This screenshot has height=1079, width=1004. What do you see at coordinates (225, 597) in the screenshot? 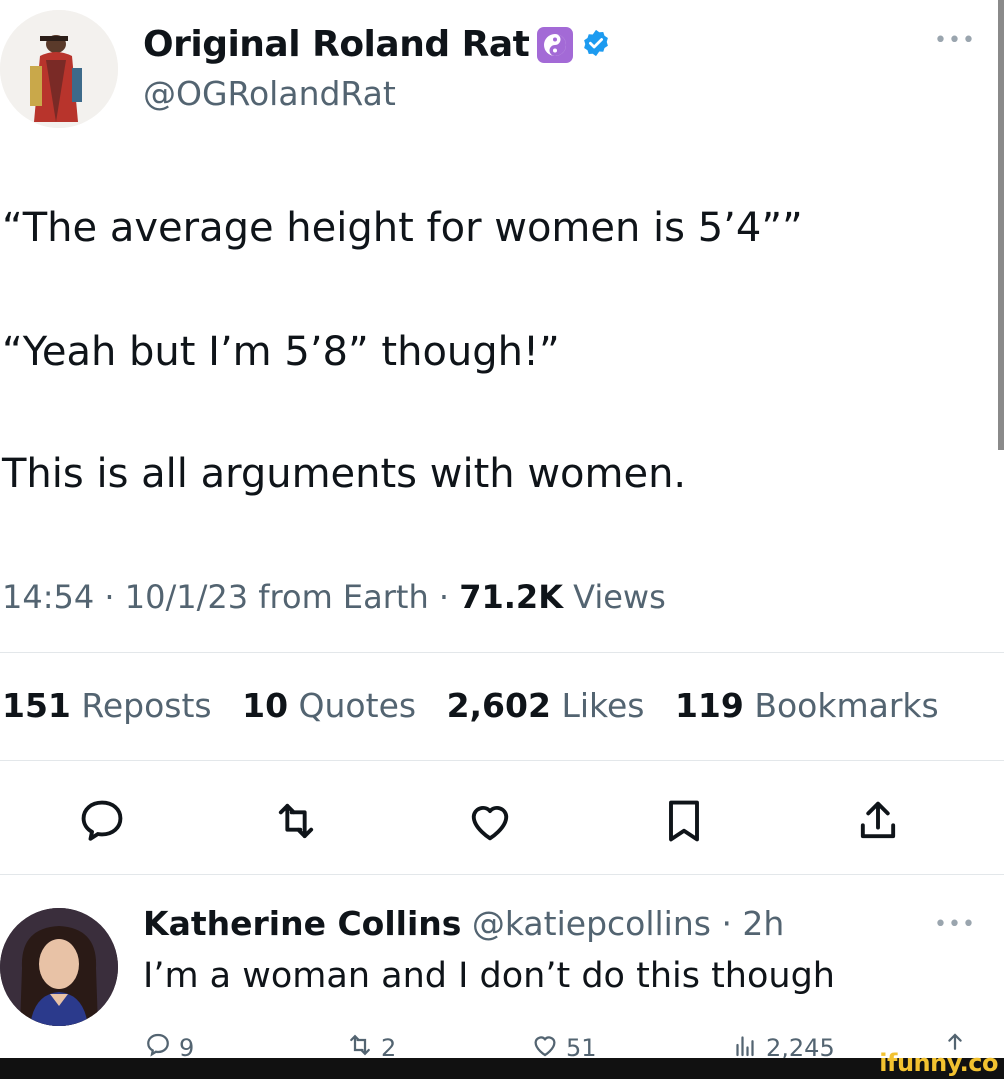
I see `tweet-timestamp: 14:54 · 10/1/23 from Earth ·` at bounding box center [225, 597].